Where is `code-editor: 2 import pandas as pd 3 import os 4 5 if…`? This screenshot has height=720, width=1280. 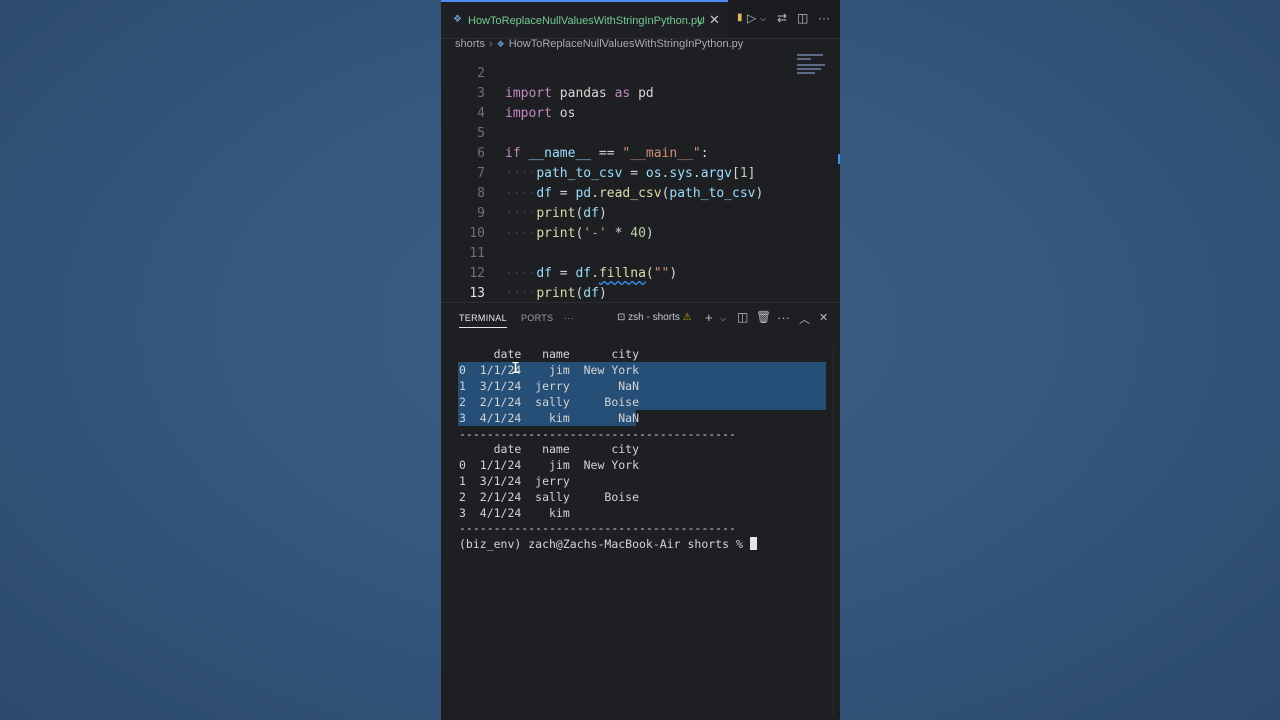
code-editor: 2 import pandas as pd 3 import os 4 5 if… is located at coordinates (640, 177).